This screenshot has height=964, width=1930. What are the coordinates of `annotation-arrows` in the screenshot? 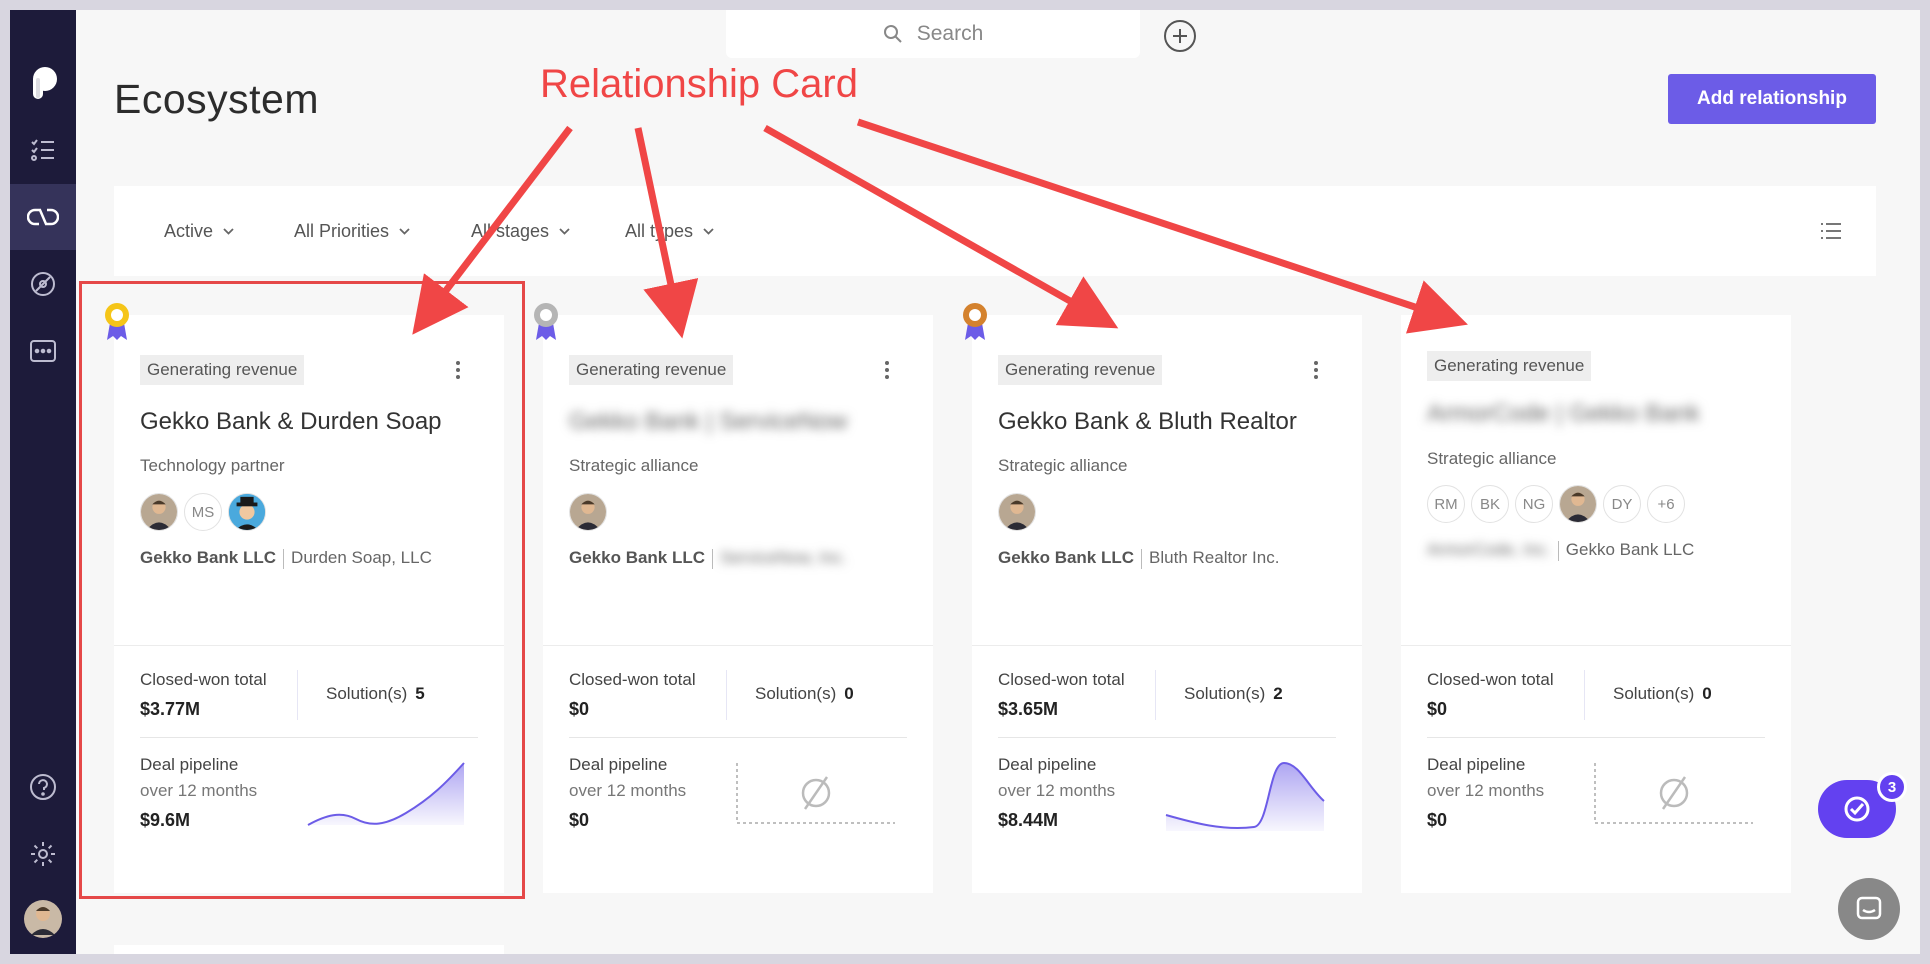 It's located at (940, 228).